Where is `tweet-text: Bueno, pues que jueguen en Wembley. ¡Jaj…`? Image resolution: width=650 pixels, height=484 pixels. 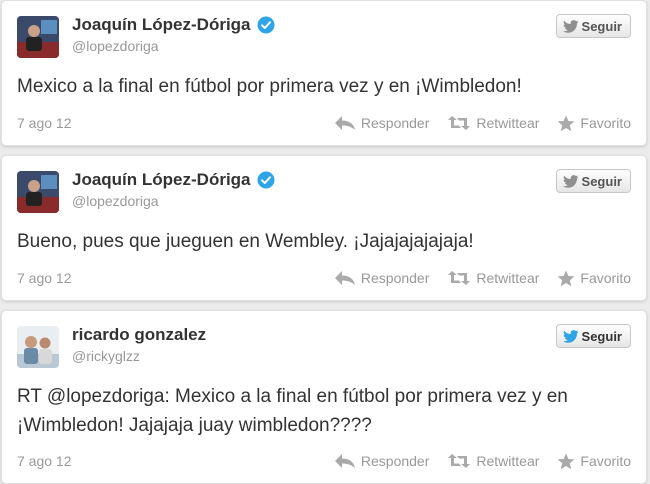
tweet-text: Bueno, pues que jueguen en Wembley. ¡Jaj… is located at coordinates (245, 241).